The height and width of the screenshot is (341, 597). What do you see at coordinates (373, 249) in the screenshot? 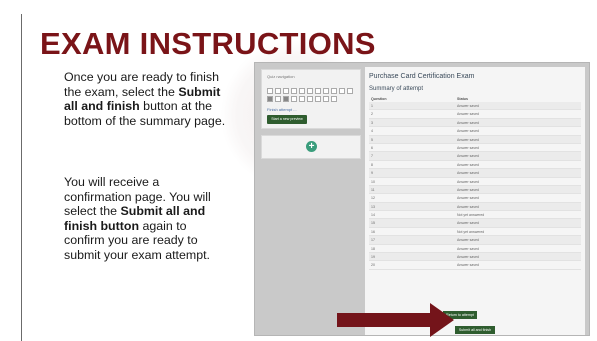
I see `question-number: 18` at bounding box center [373, 249].